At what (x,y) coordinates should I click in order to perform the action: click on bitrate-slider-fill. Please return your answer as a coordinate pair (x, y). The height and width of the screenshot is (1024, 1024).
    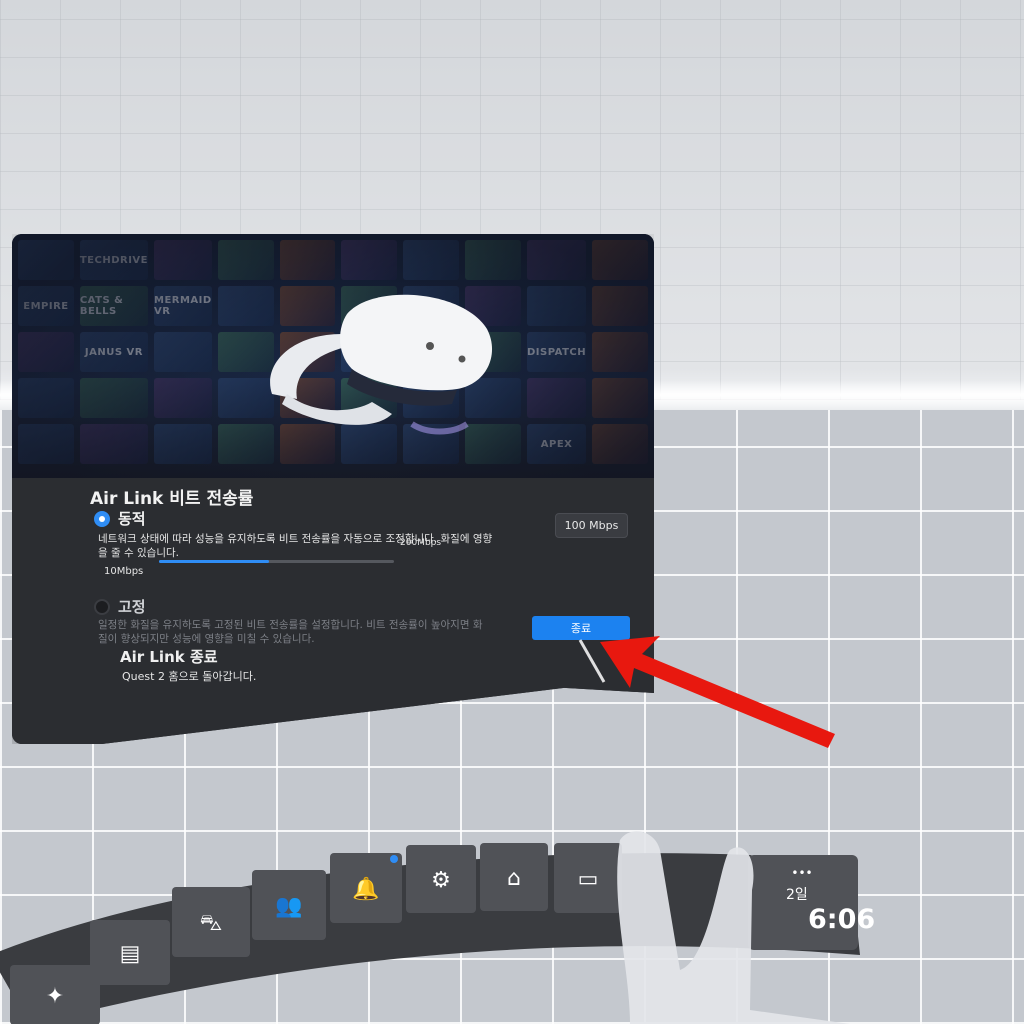
    Looking at the image, I should click on (214, 561).